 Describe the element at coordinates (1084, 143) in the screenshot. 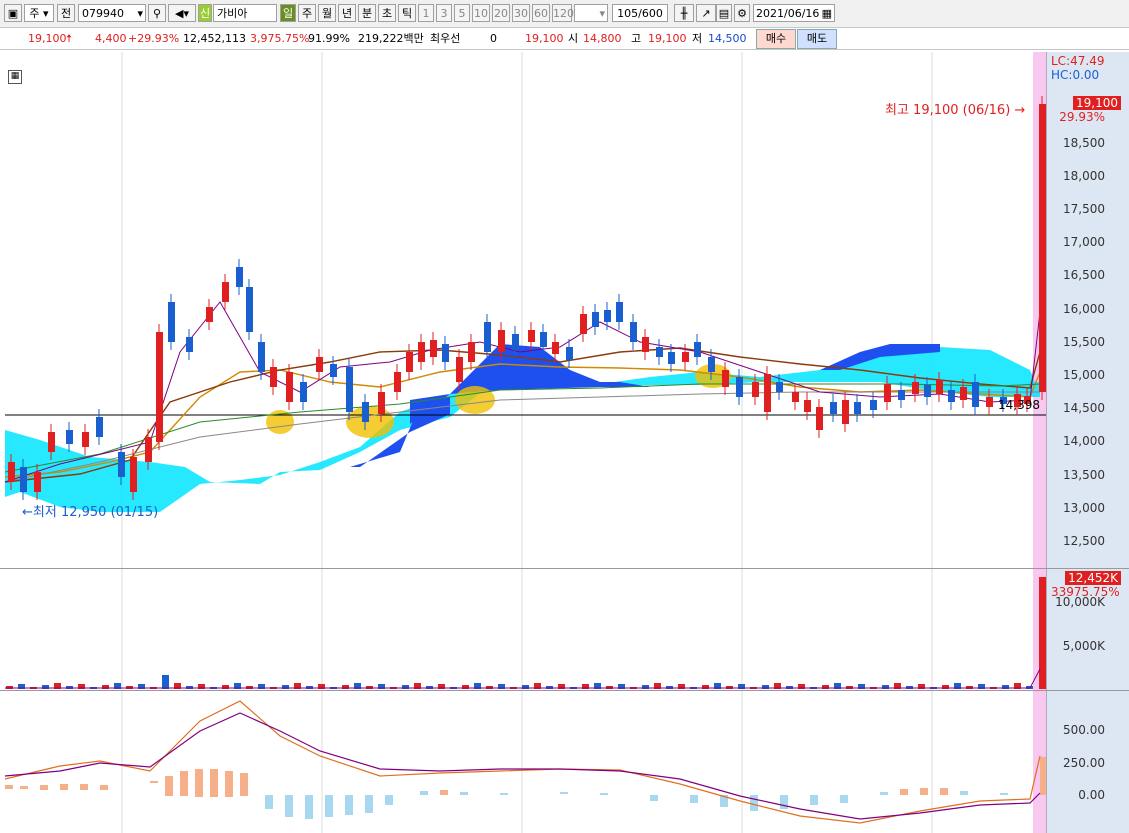

I see `y-tick-18500: 18,500` at that location.